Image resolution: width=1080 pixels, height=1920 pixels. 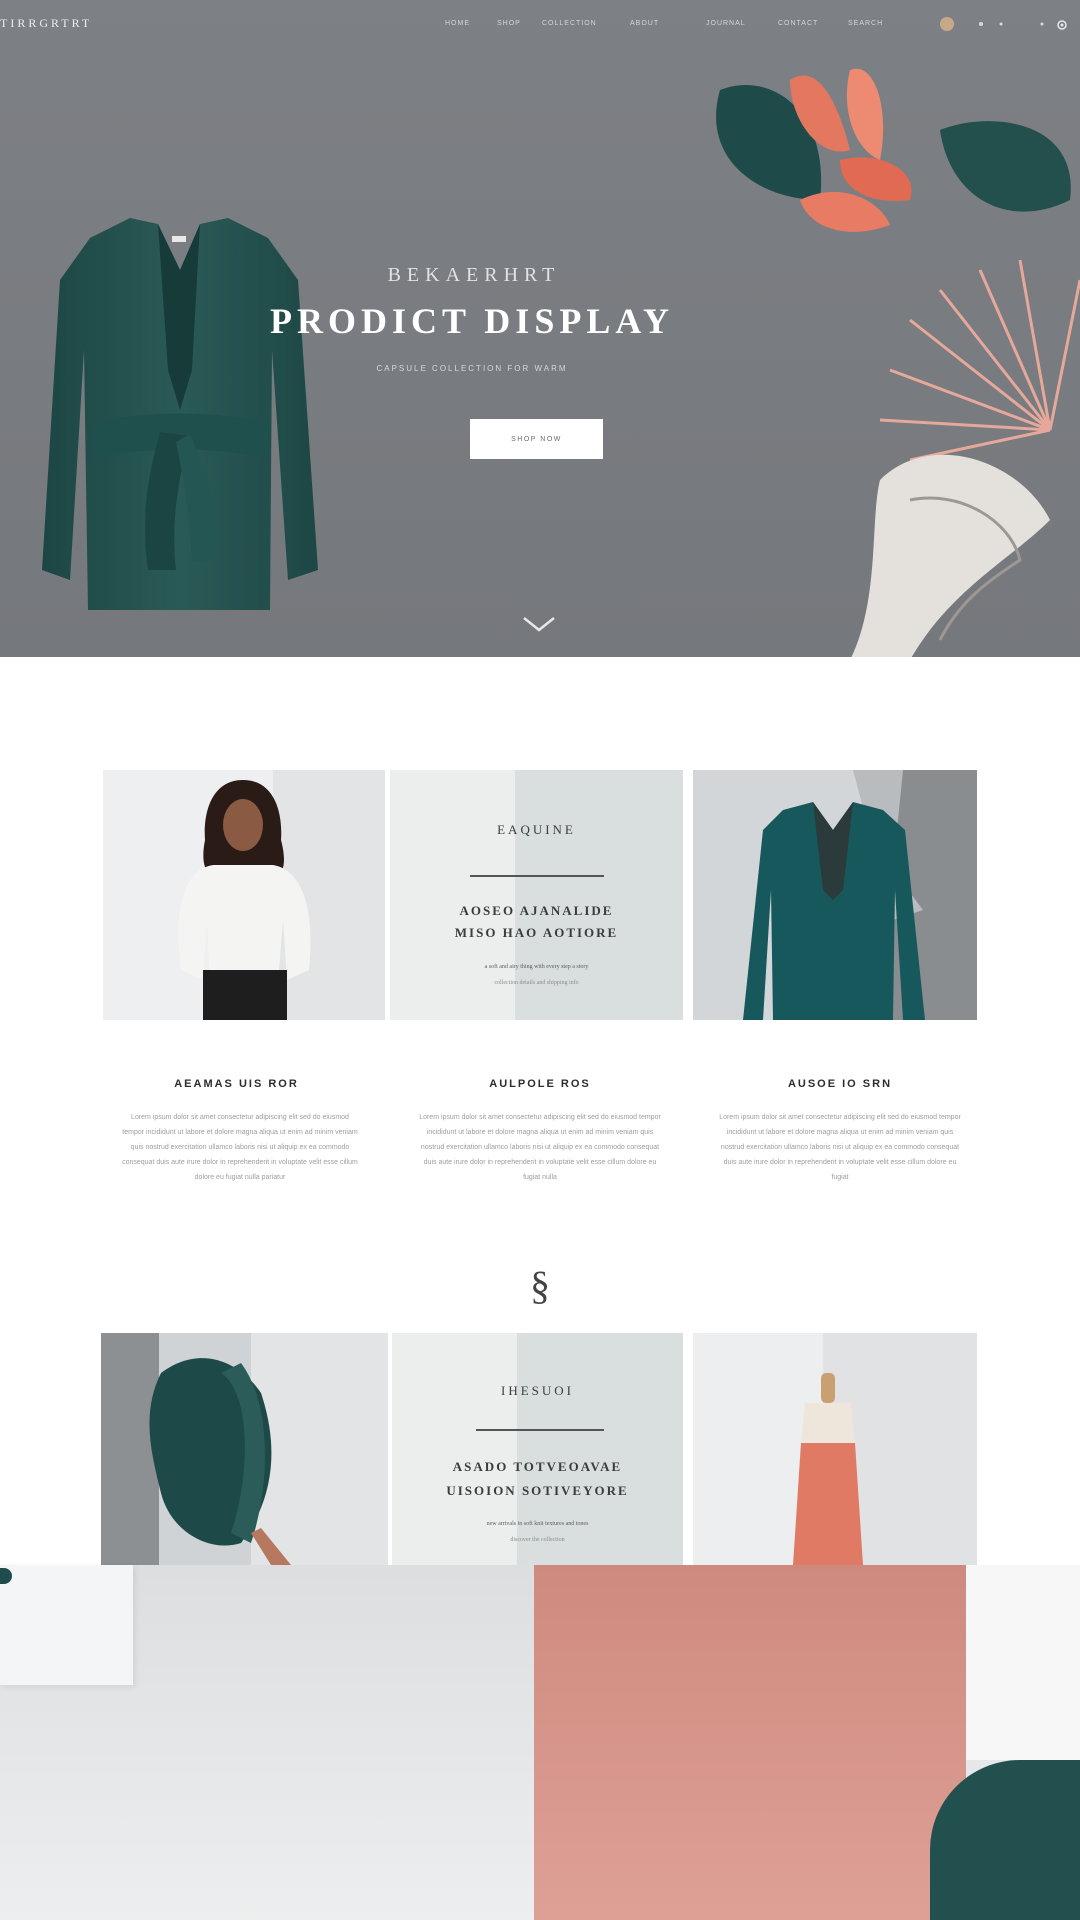 I want to click on knit-vase-tile, so click(x=835, y=1449).